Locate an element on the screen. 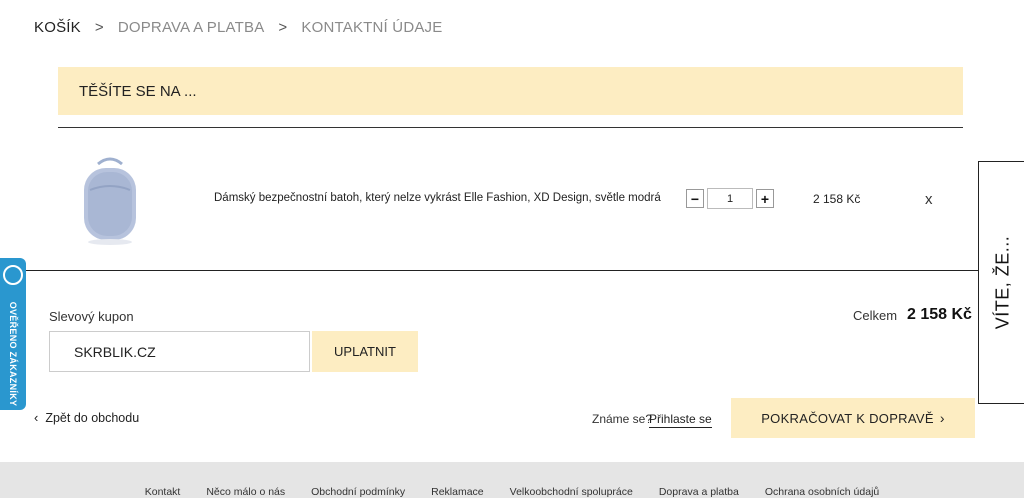 This screenshot has width=1024, height=498. seal-icon is located at coordinates (13, 275).